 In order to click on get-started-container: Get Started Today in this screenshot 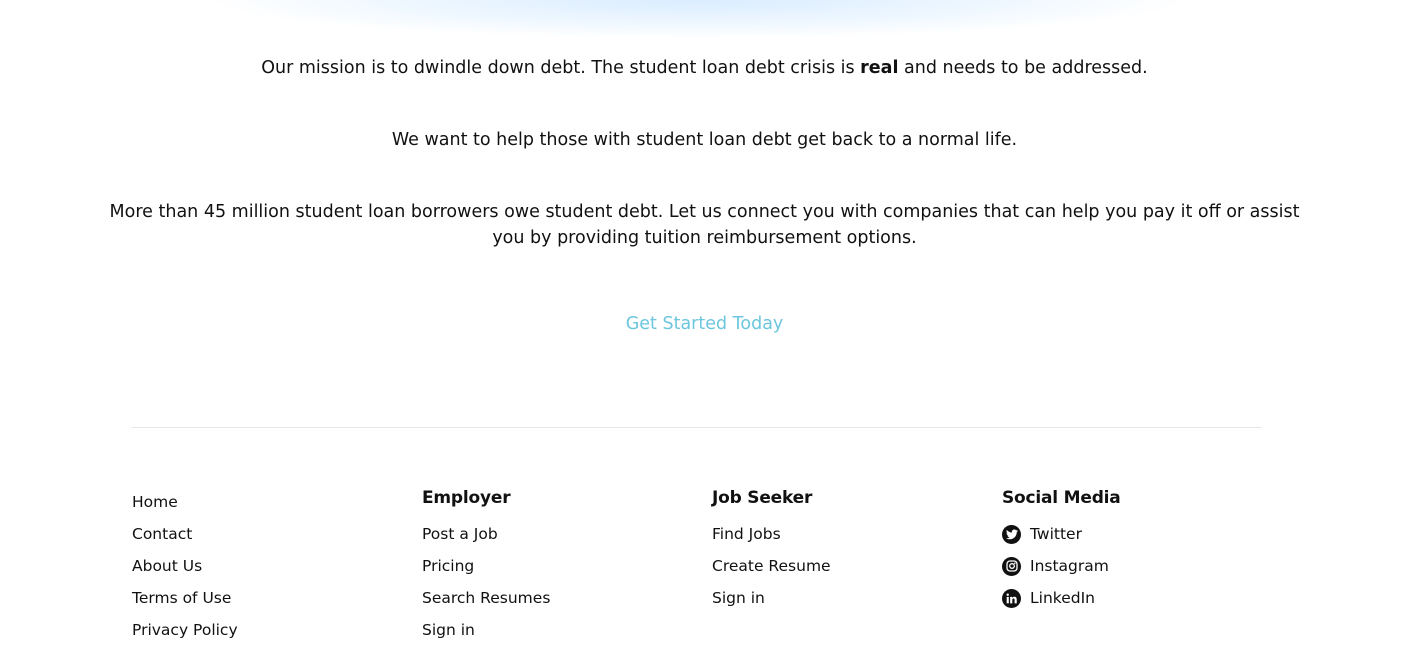, I will do `click(704, 324)`.